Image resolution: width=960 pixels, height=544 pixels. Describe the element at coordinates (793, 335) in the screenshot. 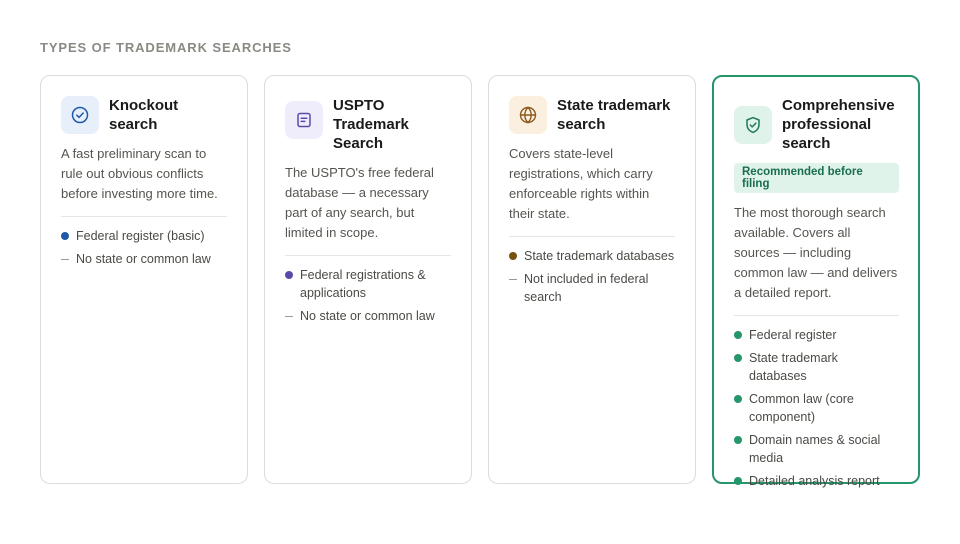

I see `feature-text: Federal register` at that location.